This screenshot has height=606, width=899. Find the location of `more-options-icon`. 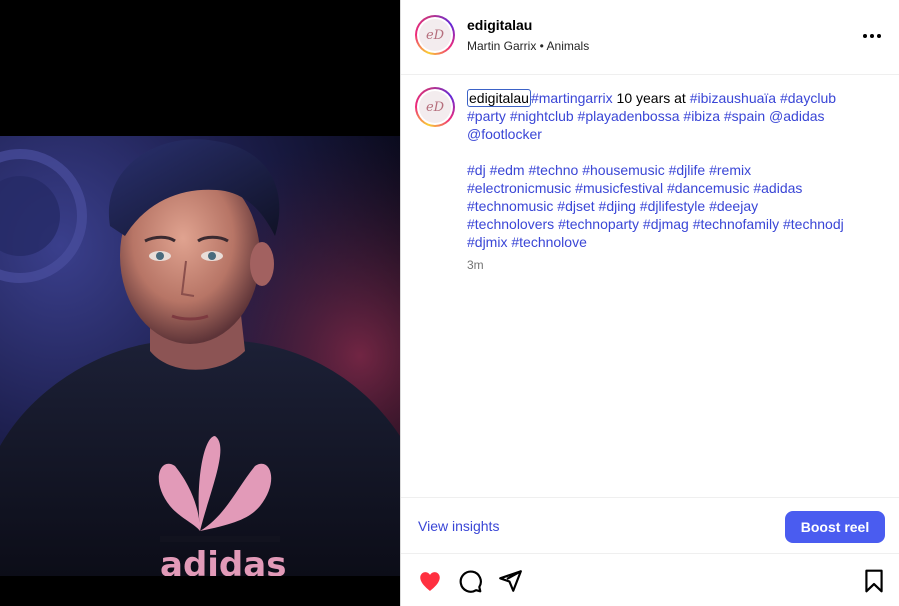

more-options-icon is located at coordinates (872, 36).